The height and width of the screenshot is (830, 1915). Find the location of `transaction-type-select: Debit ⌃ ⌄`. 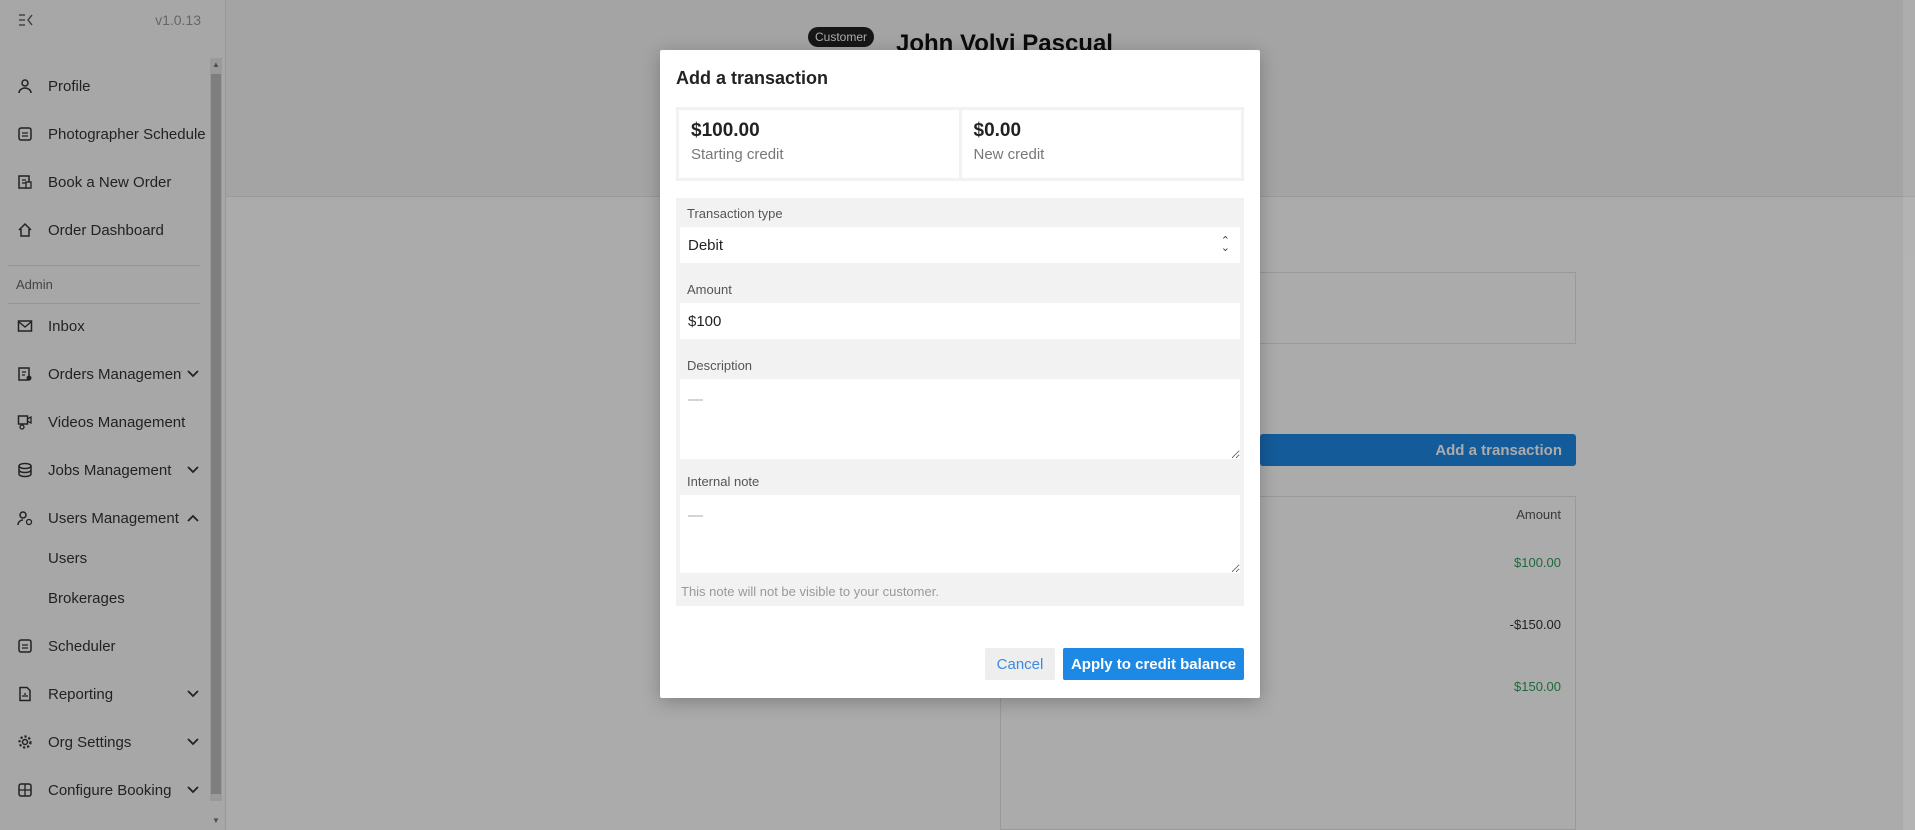

transaction-type-select: Debit ⌃ ⌄ is located at coordinates (960, 245).